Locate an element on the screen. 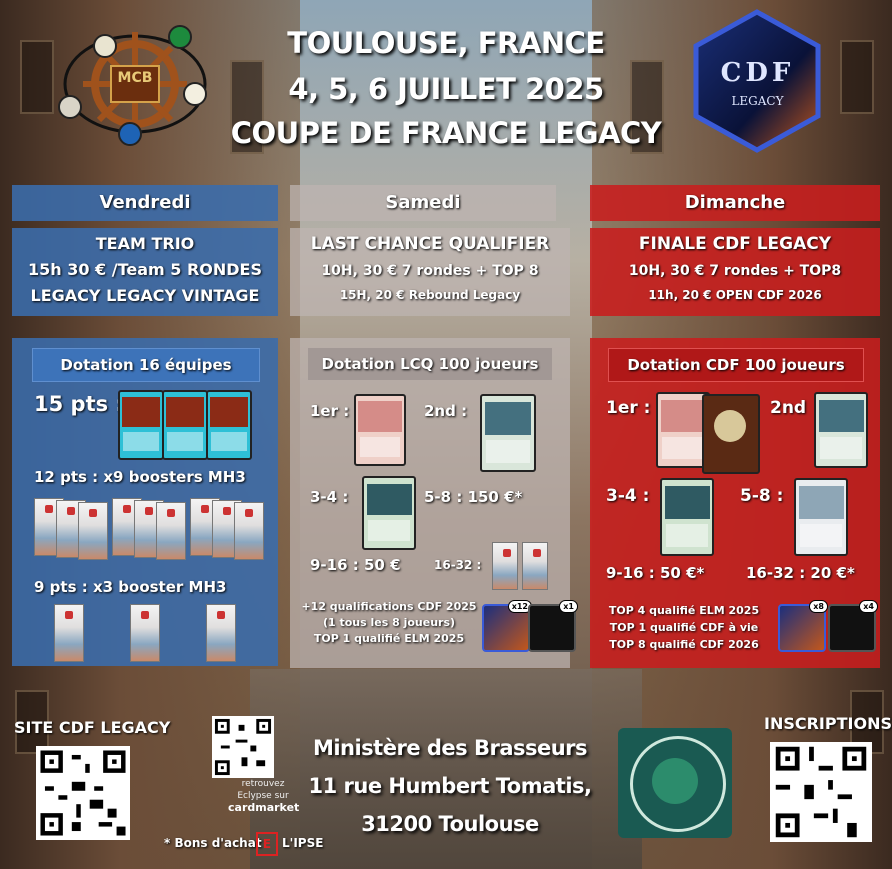  sunday-side-event: 11h, 20 € OPEN CDF 2026 is located at coordinates (735, 295).